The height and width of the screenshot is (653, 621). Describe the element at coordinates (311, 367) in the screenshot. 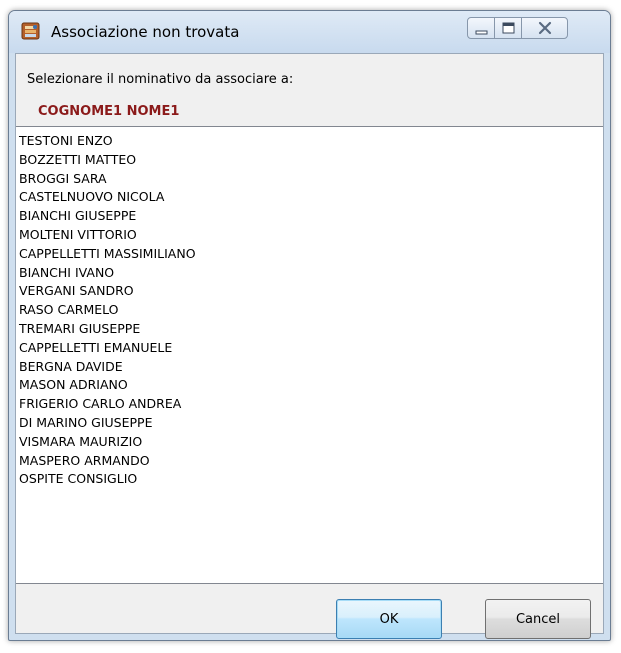

I see `list-item: BERGNA DAVIDE` at that location.